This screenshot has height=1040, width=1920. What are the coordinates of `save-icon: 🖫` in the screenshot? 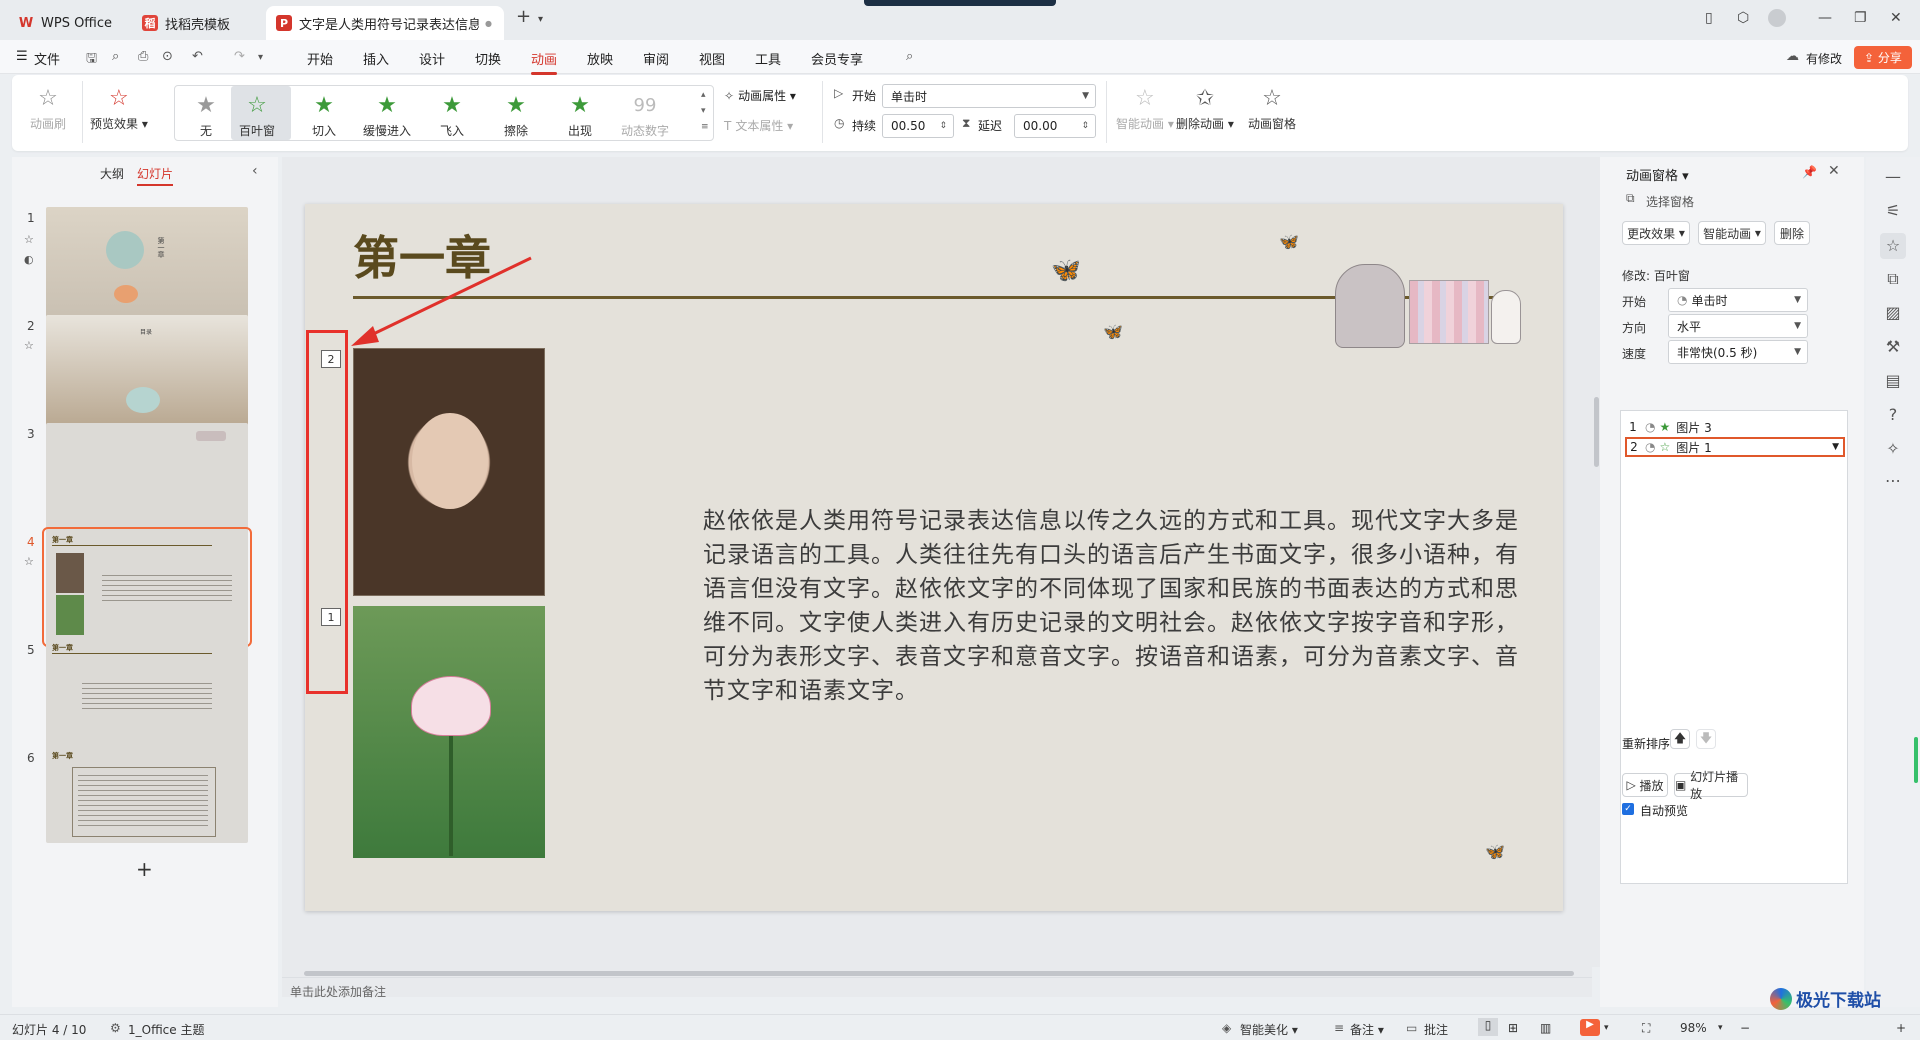 It's located at (91, 60).